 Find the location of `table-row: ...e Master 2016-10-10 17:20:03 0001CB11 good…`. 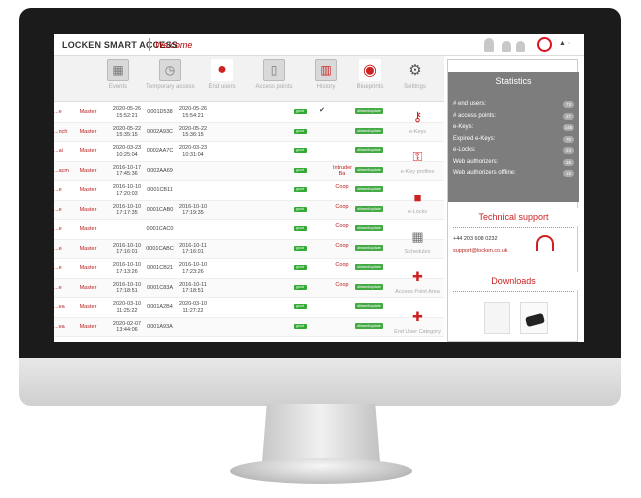

table-row: ...e Master 2016-10-10 17:20:03 0001CB11 good… is located at coordinates (249, 191).